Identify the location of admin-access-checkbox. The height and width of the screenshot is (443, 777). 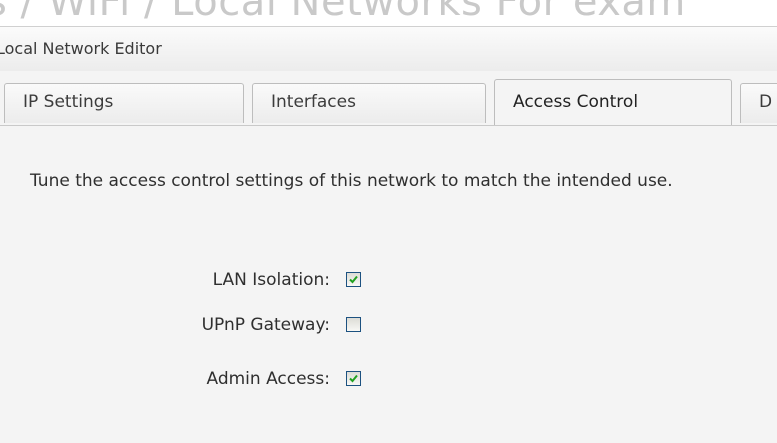
(353, 378).